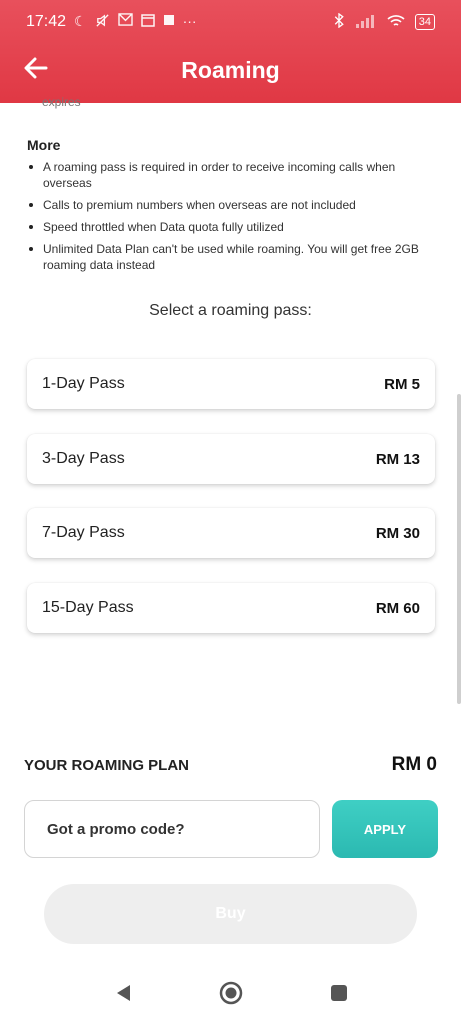  What do you see at coordinates (44, 145) in the screenshot?
I see `more-section-title: More` at bounding box center [44, 145].